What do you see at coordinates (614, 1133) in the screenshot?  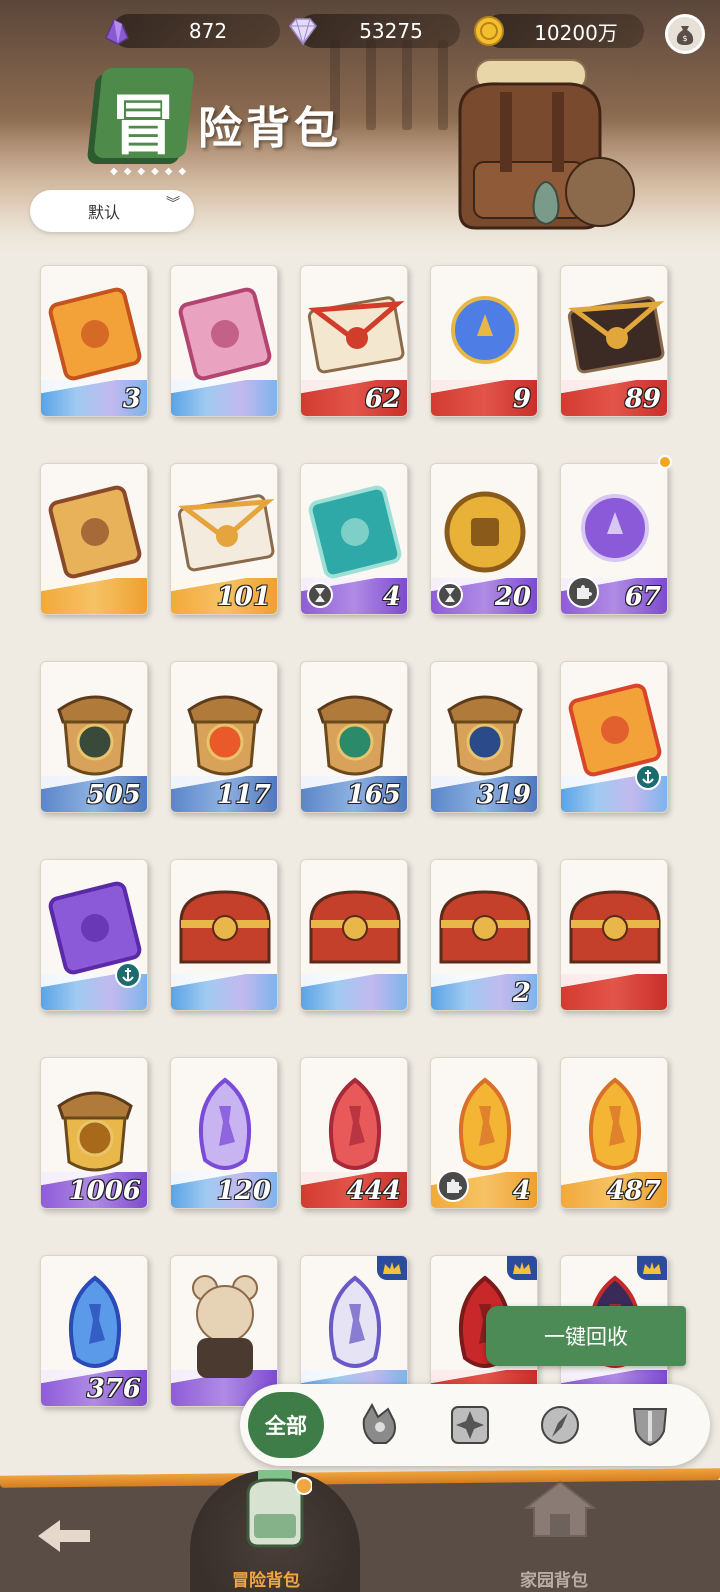 I see `item-card: 487` at bounding box center [614, 1133].